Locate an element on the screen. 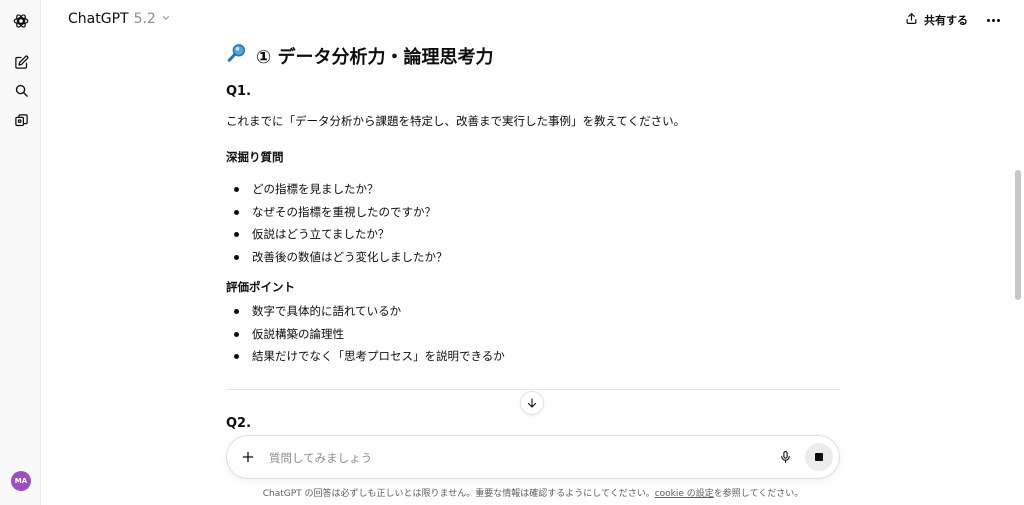 Image resolution: width=1024 pixels, height=505 pixels. avatar: MA is located at coordinates (21, 481).